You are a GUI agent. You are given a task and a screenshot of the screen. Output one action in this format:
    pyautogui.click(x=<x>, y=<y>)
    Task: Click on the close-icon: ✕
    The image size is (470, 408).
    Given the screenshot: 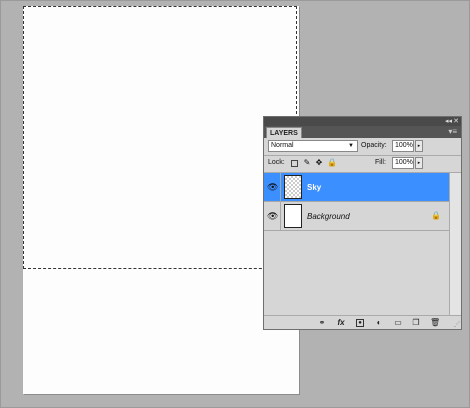 What is the action you would take?
    pyautogui.click(x=456, y=121)
    